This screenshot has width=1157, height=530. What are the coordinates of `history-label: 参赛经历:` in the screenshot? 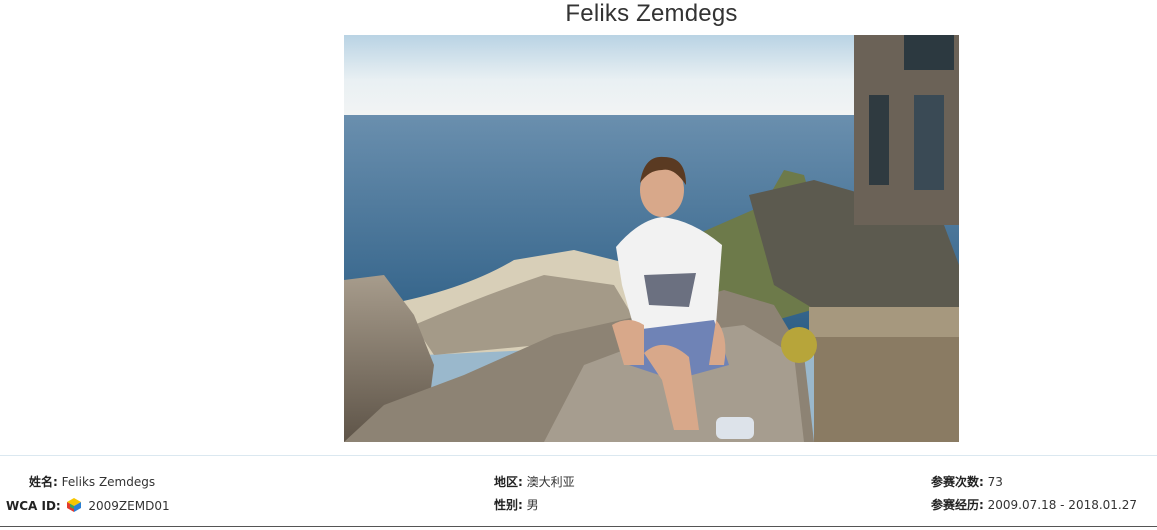 It's located at (957, 505).